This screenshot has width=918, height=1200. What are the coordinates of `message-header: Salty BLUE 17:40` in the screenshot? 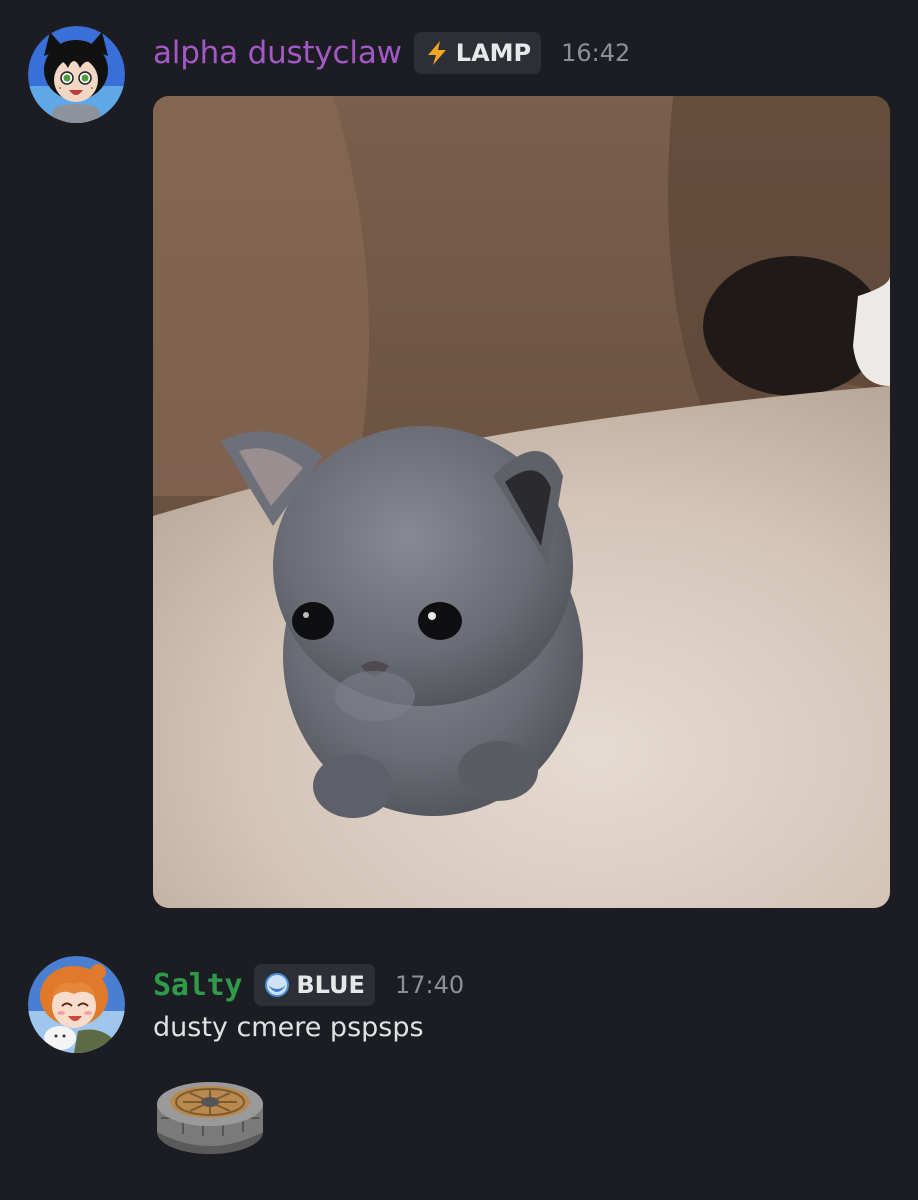 It's located at (308, 985).